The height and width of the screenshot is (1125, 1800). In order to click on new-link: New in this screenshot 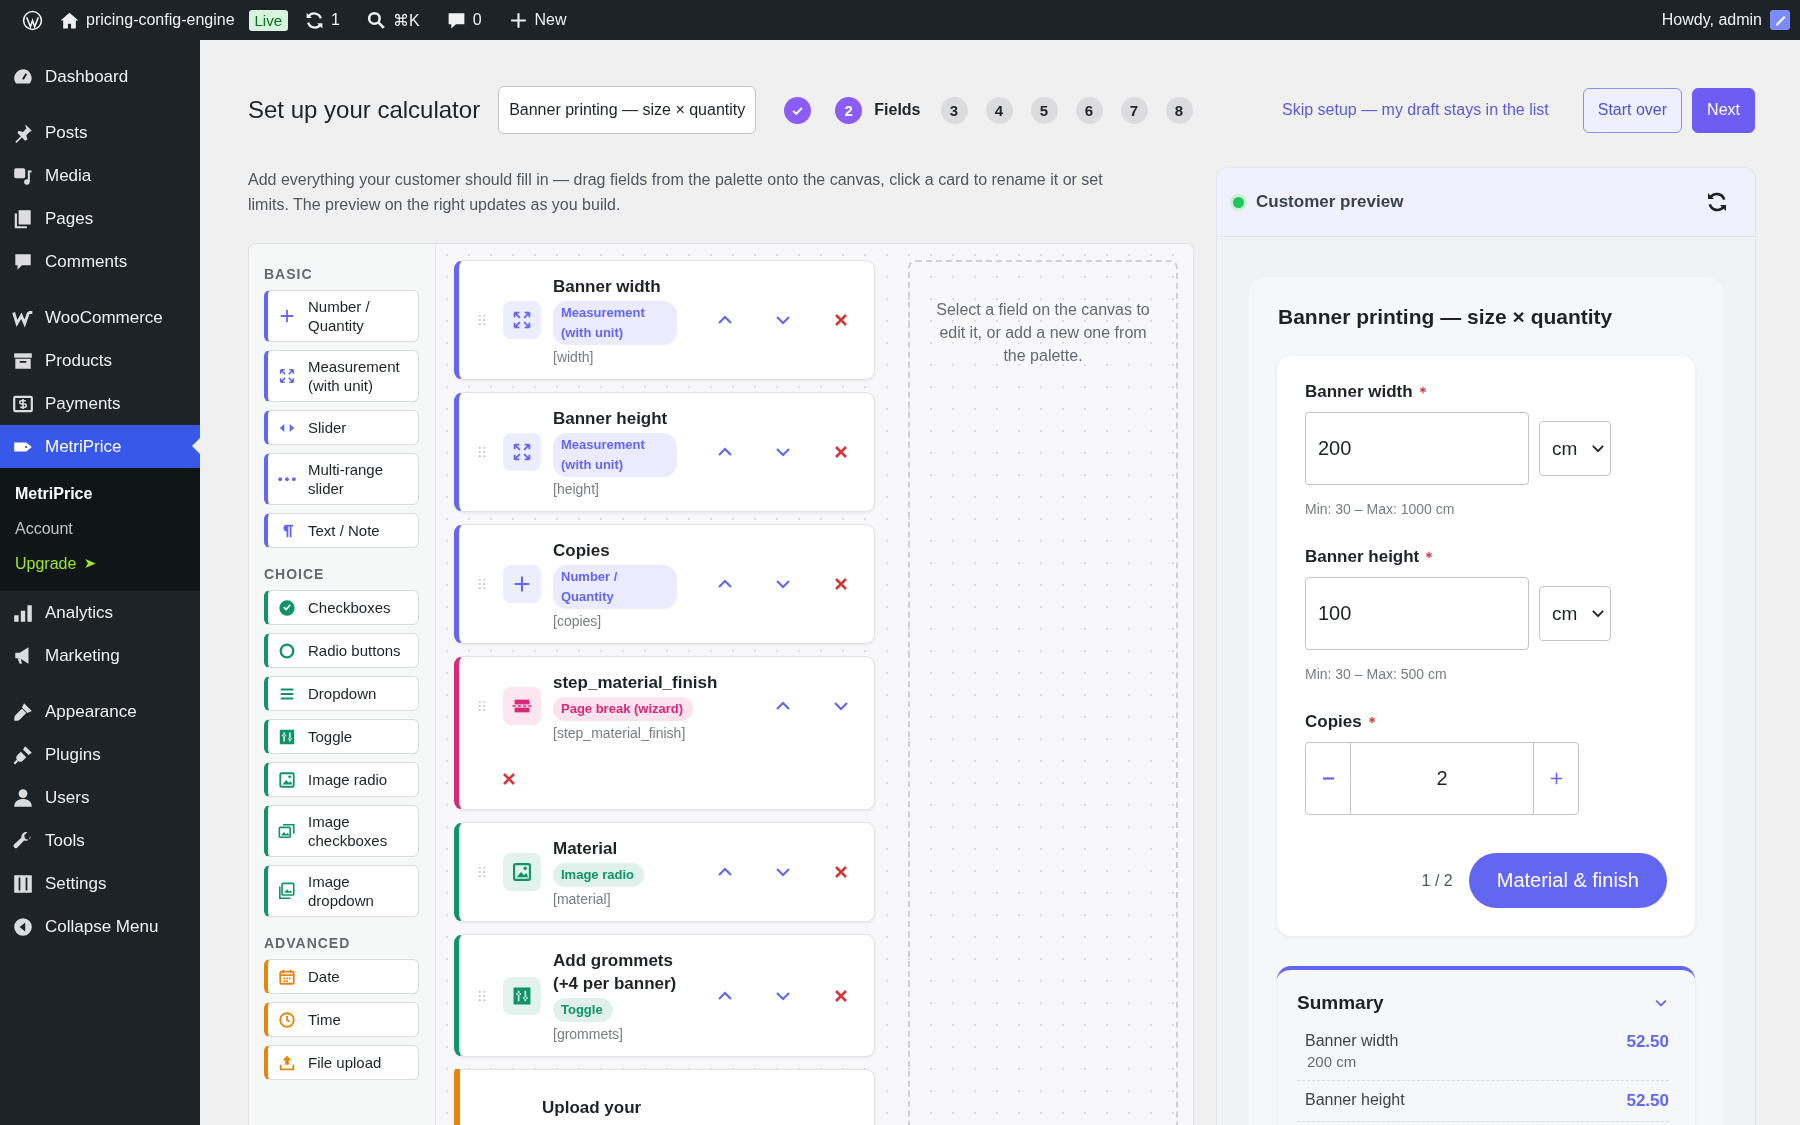, I will do `click(550, 20)`.